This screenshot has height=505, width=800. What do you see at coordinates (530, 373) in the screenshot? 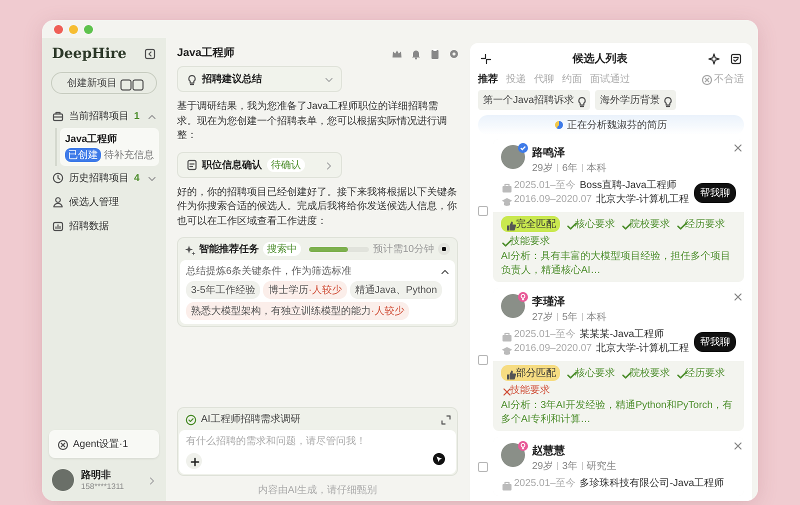
I see `match-badge: 部分匹配` at bounding box center [530, 373].